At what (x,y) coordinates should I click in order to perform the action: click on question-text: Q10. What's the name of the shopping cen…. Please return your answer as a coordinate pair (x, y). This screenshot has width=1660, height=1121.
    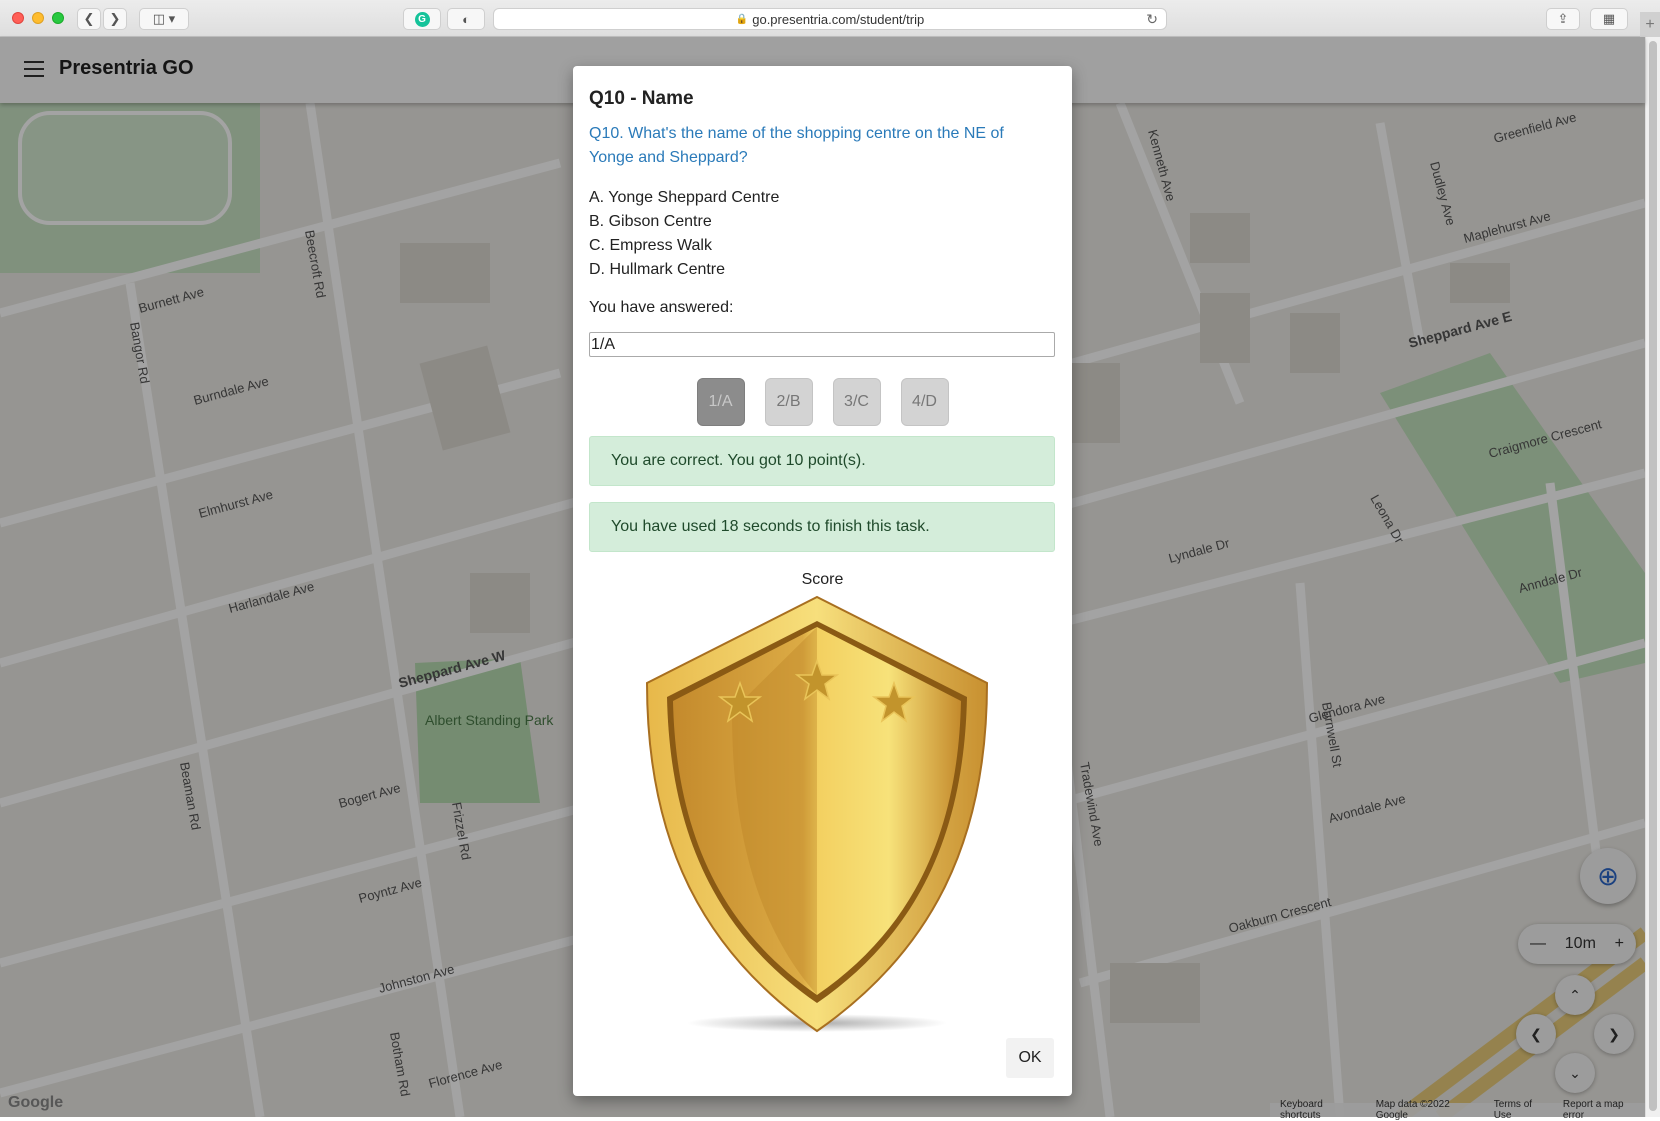
    Looking at the image, I should click on (796, 145).